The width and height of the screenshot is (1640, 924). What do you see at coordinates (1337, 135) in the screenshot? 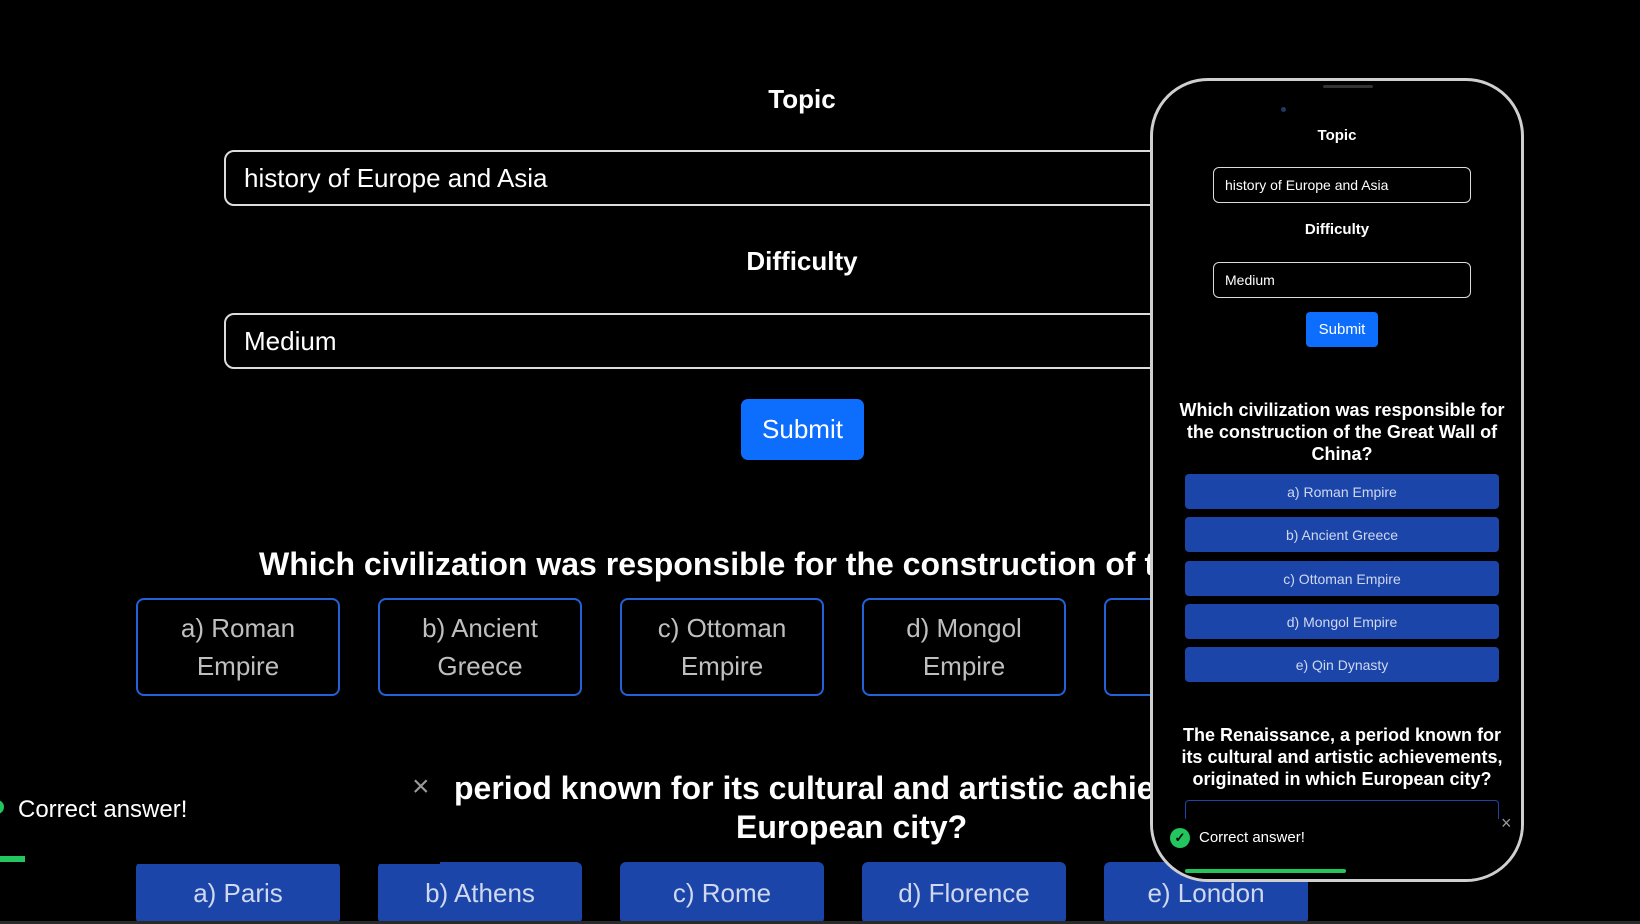
I see `phone-topic-label: Topic` at bounding box center [1337, 135].